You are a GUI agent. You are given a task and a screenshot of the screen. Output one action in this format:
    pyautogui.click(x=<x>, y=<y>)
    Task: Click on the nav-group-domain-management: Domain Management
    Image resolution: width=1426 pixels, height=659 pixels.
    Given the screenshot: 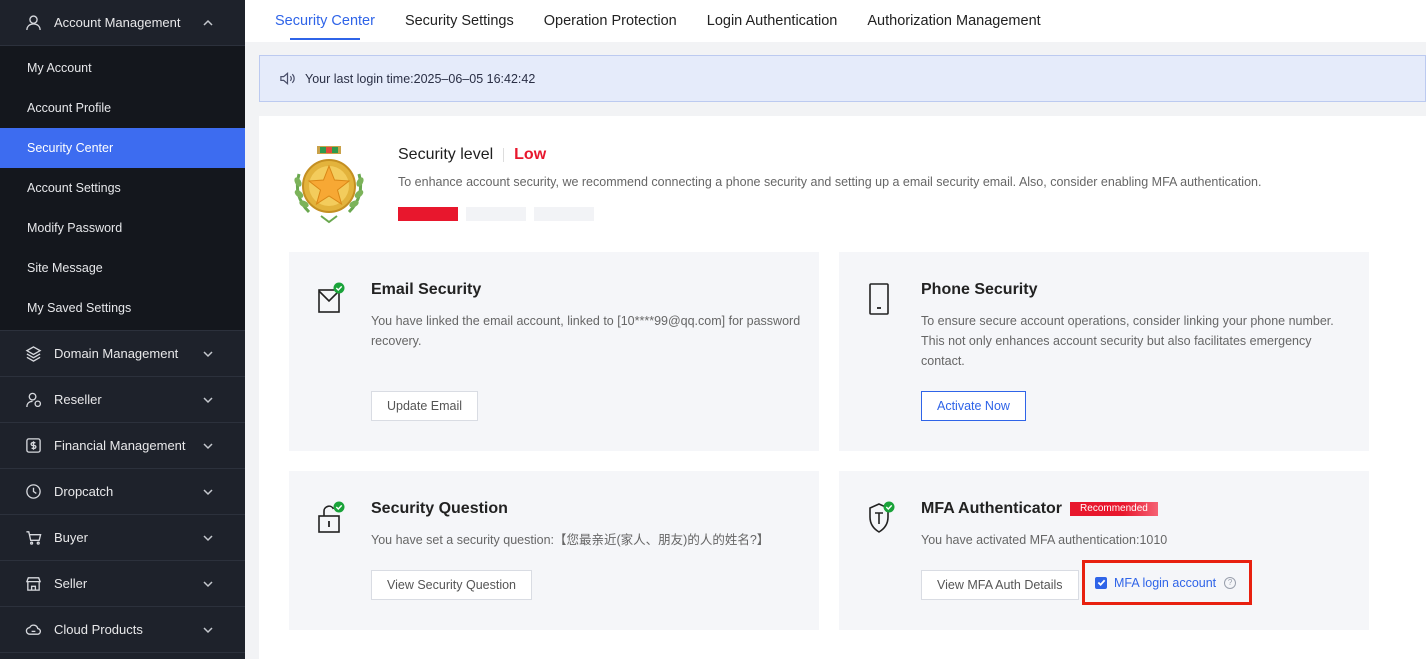 What is the action you would take?
    pyautogui.click(x=122, y=354)
    